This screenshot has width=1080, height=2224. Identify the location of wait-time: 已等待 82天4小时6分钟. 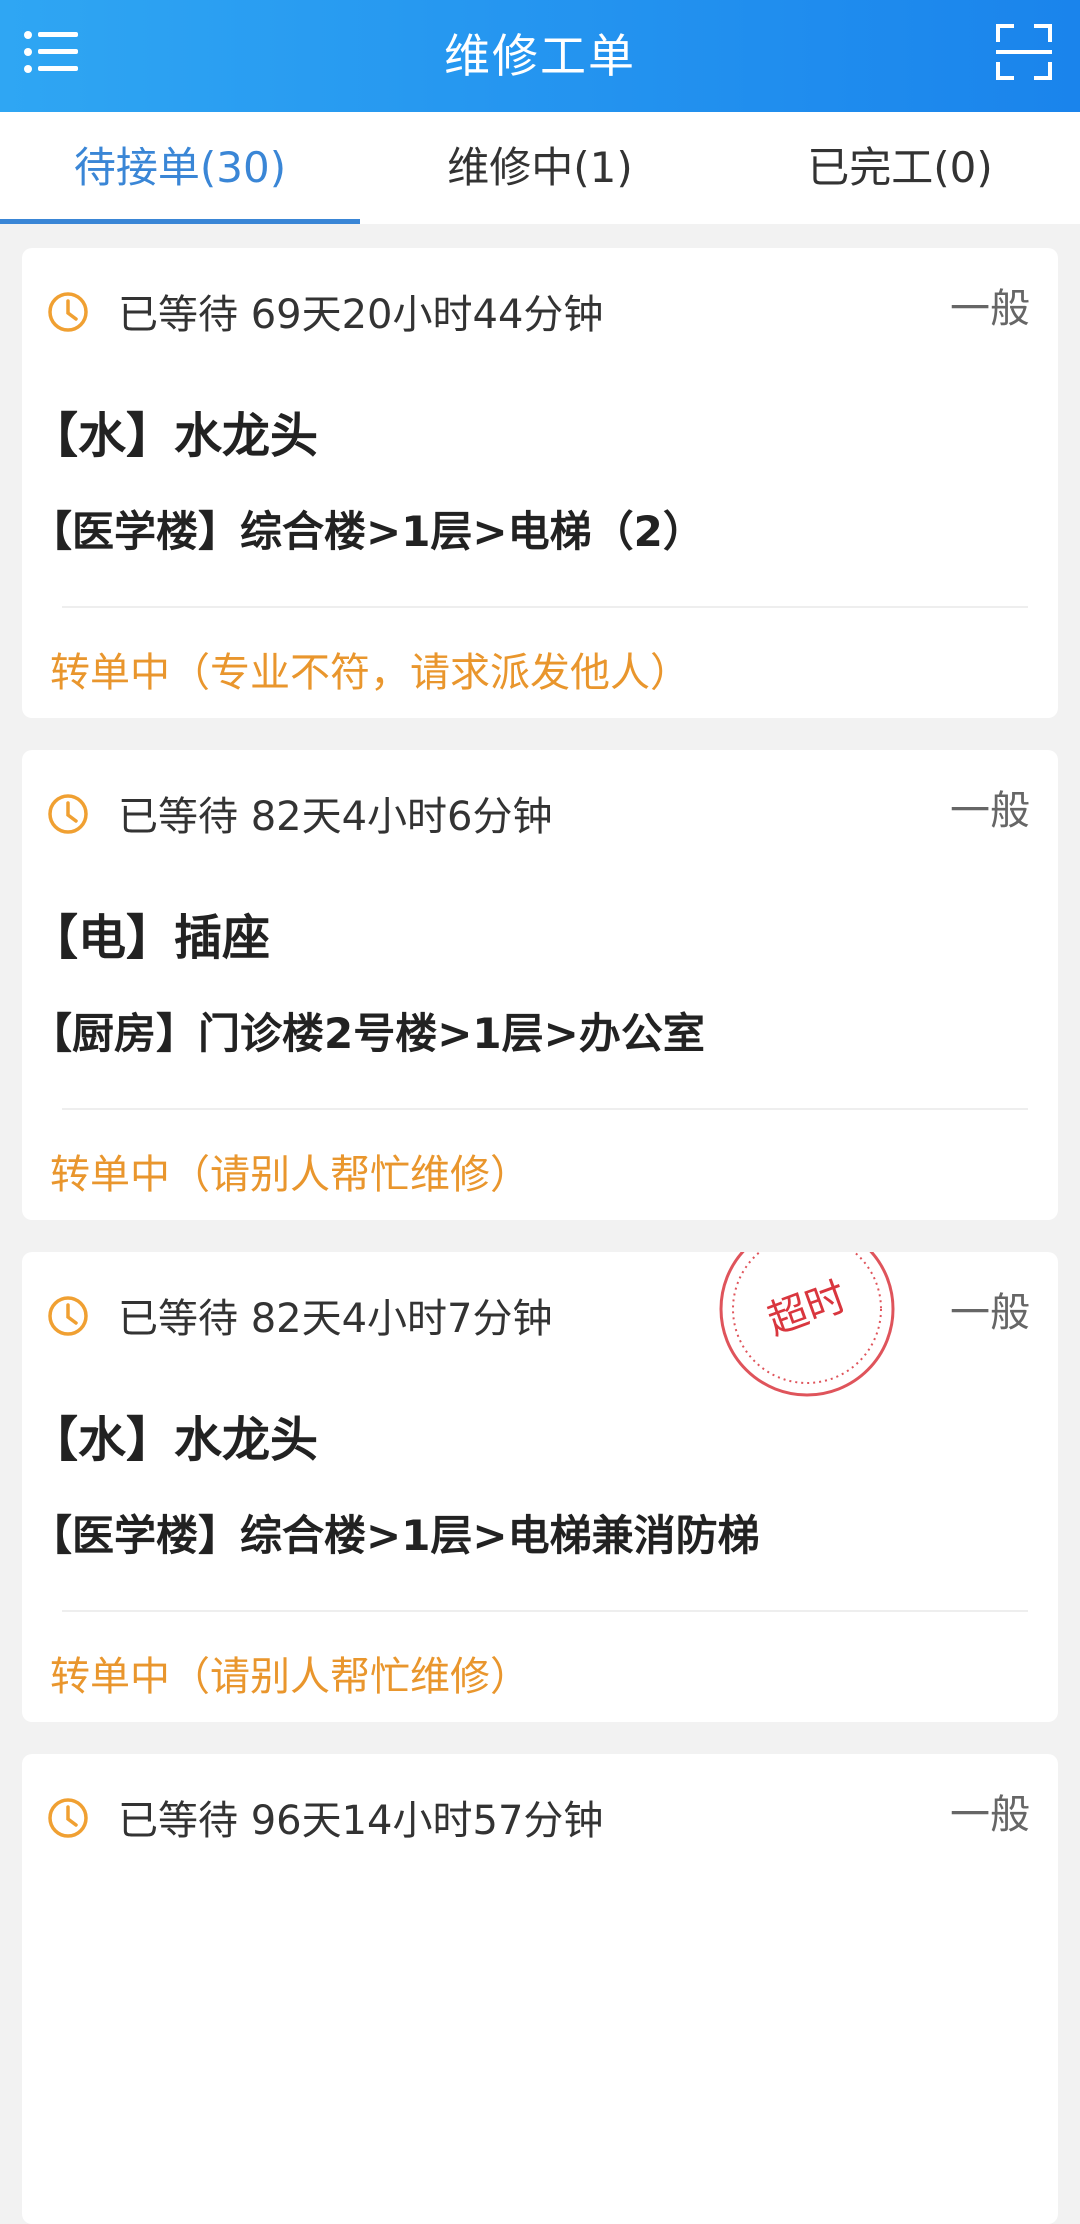
(335, 817).